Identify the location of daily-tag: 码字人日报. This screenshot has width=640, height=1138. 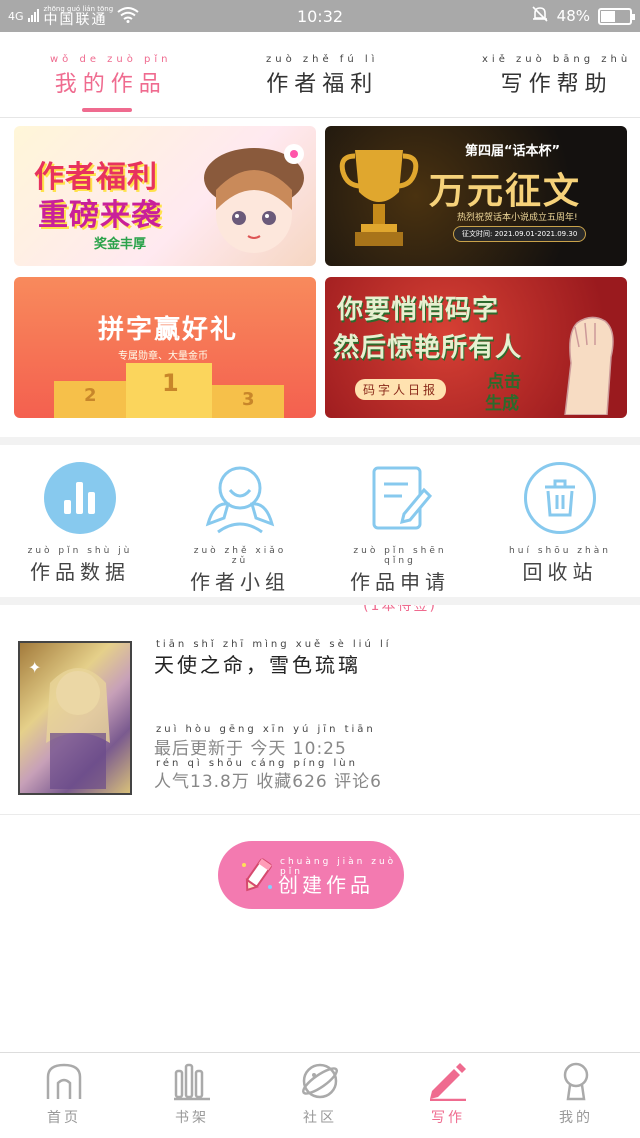
(401, 389).